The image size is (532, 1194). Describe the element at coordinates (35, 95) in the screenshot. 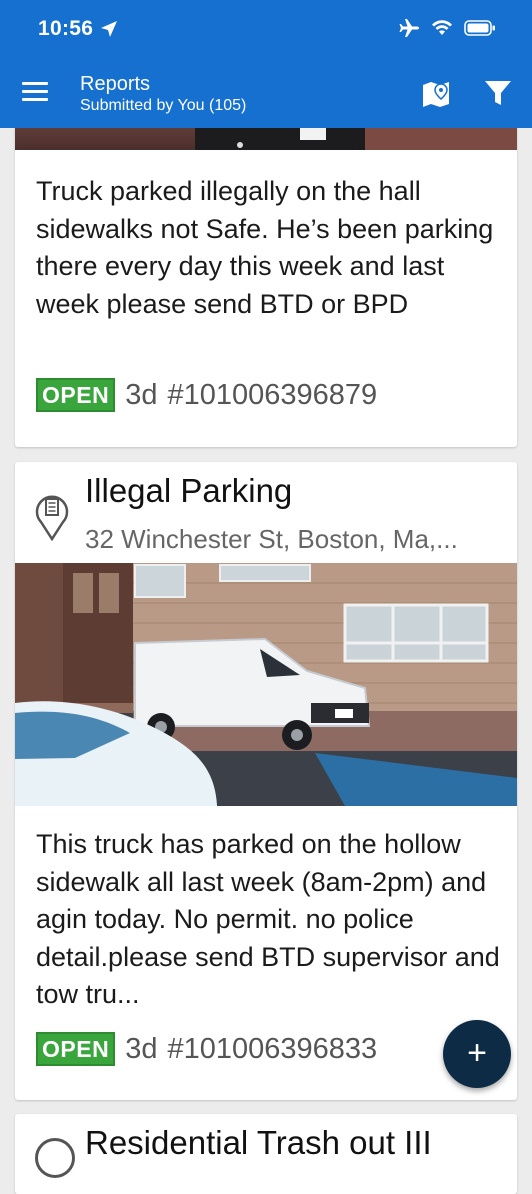

I see `hamburger-menu-icon` at that location.